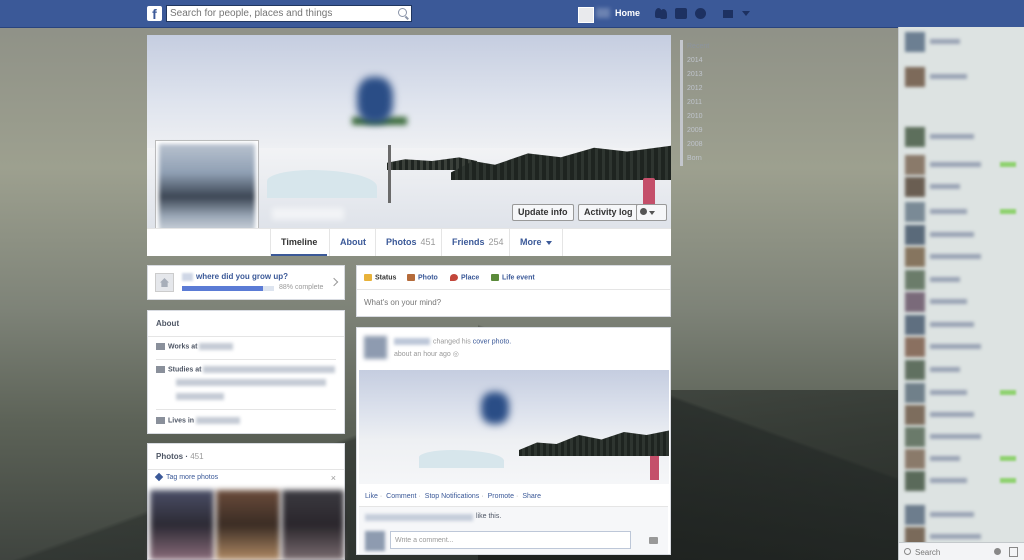  What do you see at coordinates (452, 496) in the screenshot?
I see `stop-notifications-link: Stop Notifications` at bounding box center [452, 496].